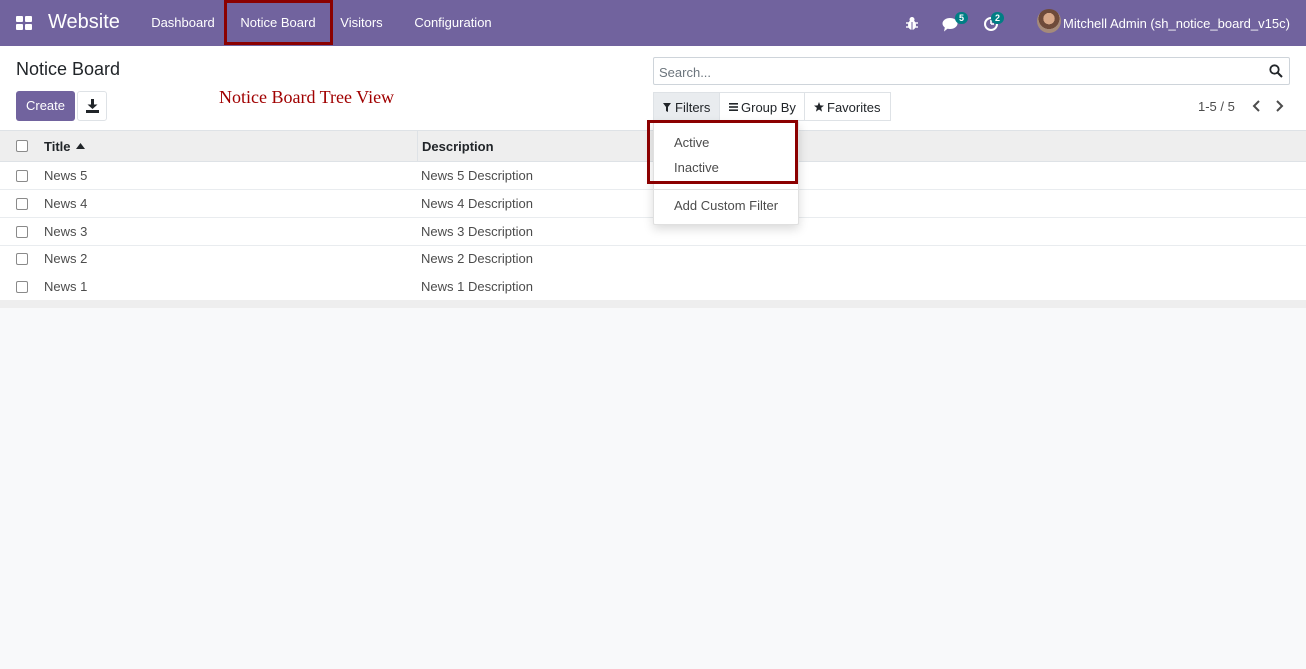  I want to click on annotation-label: Notice Board Tree View, so click(307, 97).